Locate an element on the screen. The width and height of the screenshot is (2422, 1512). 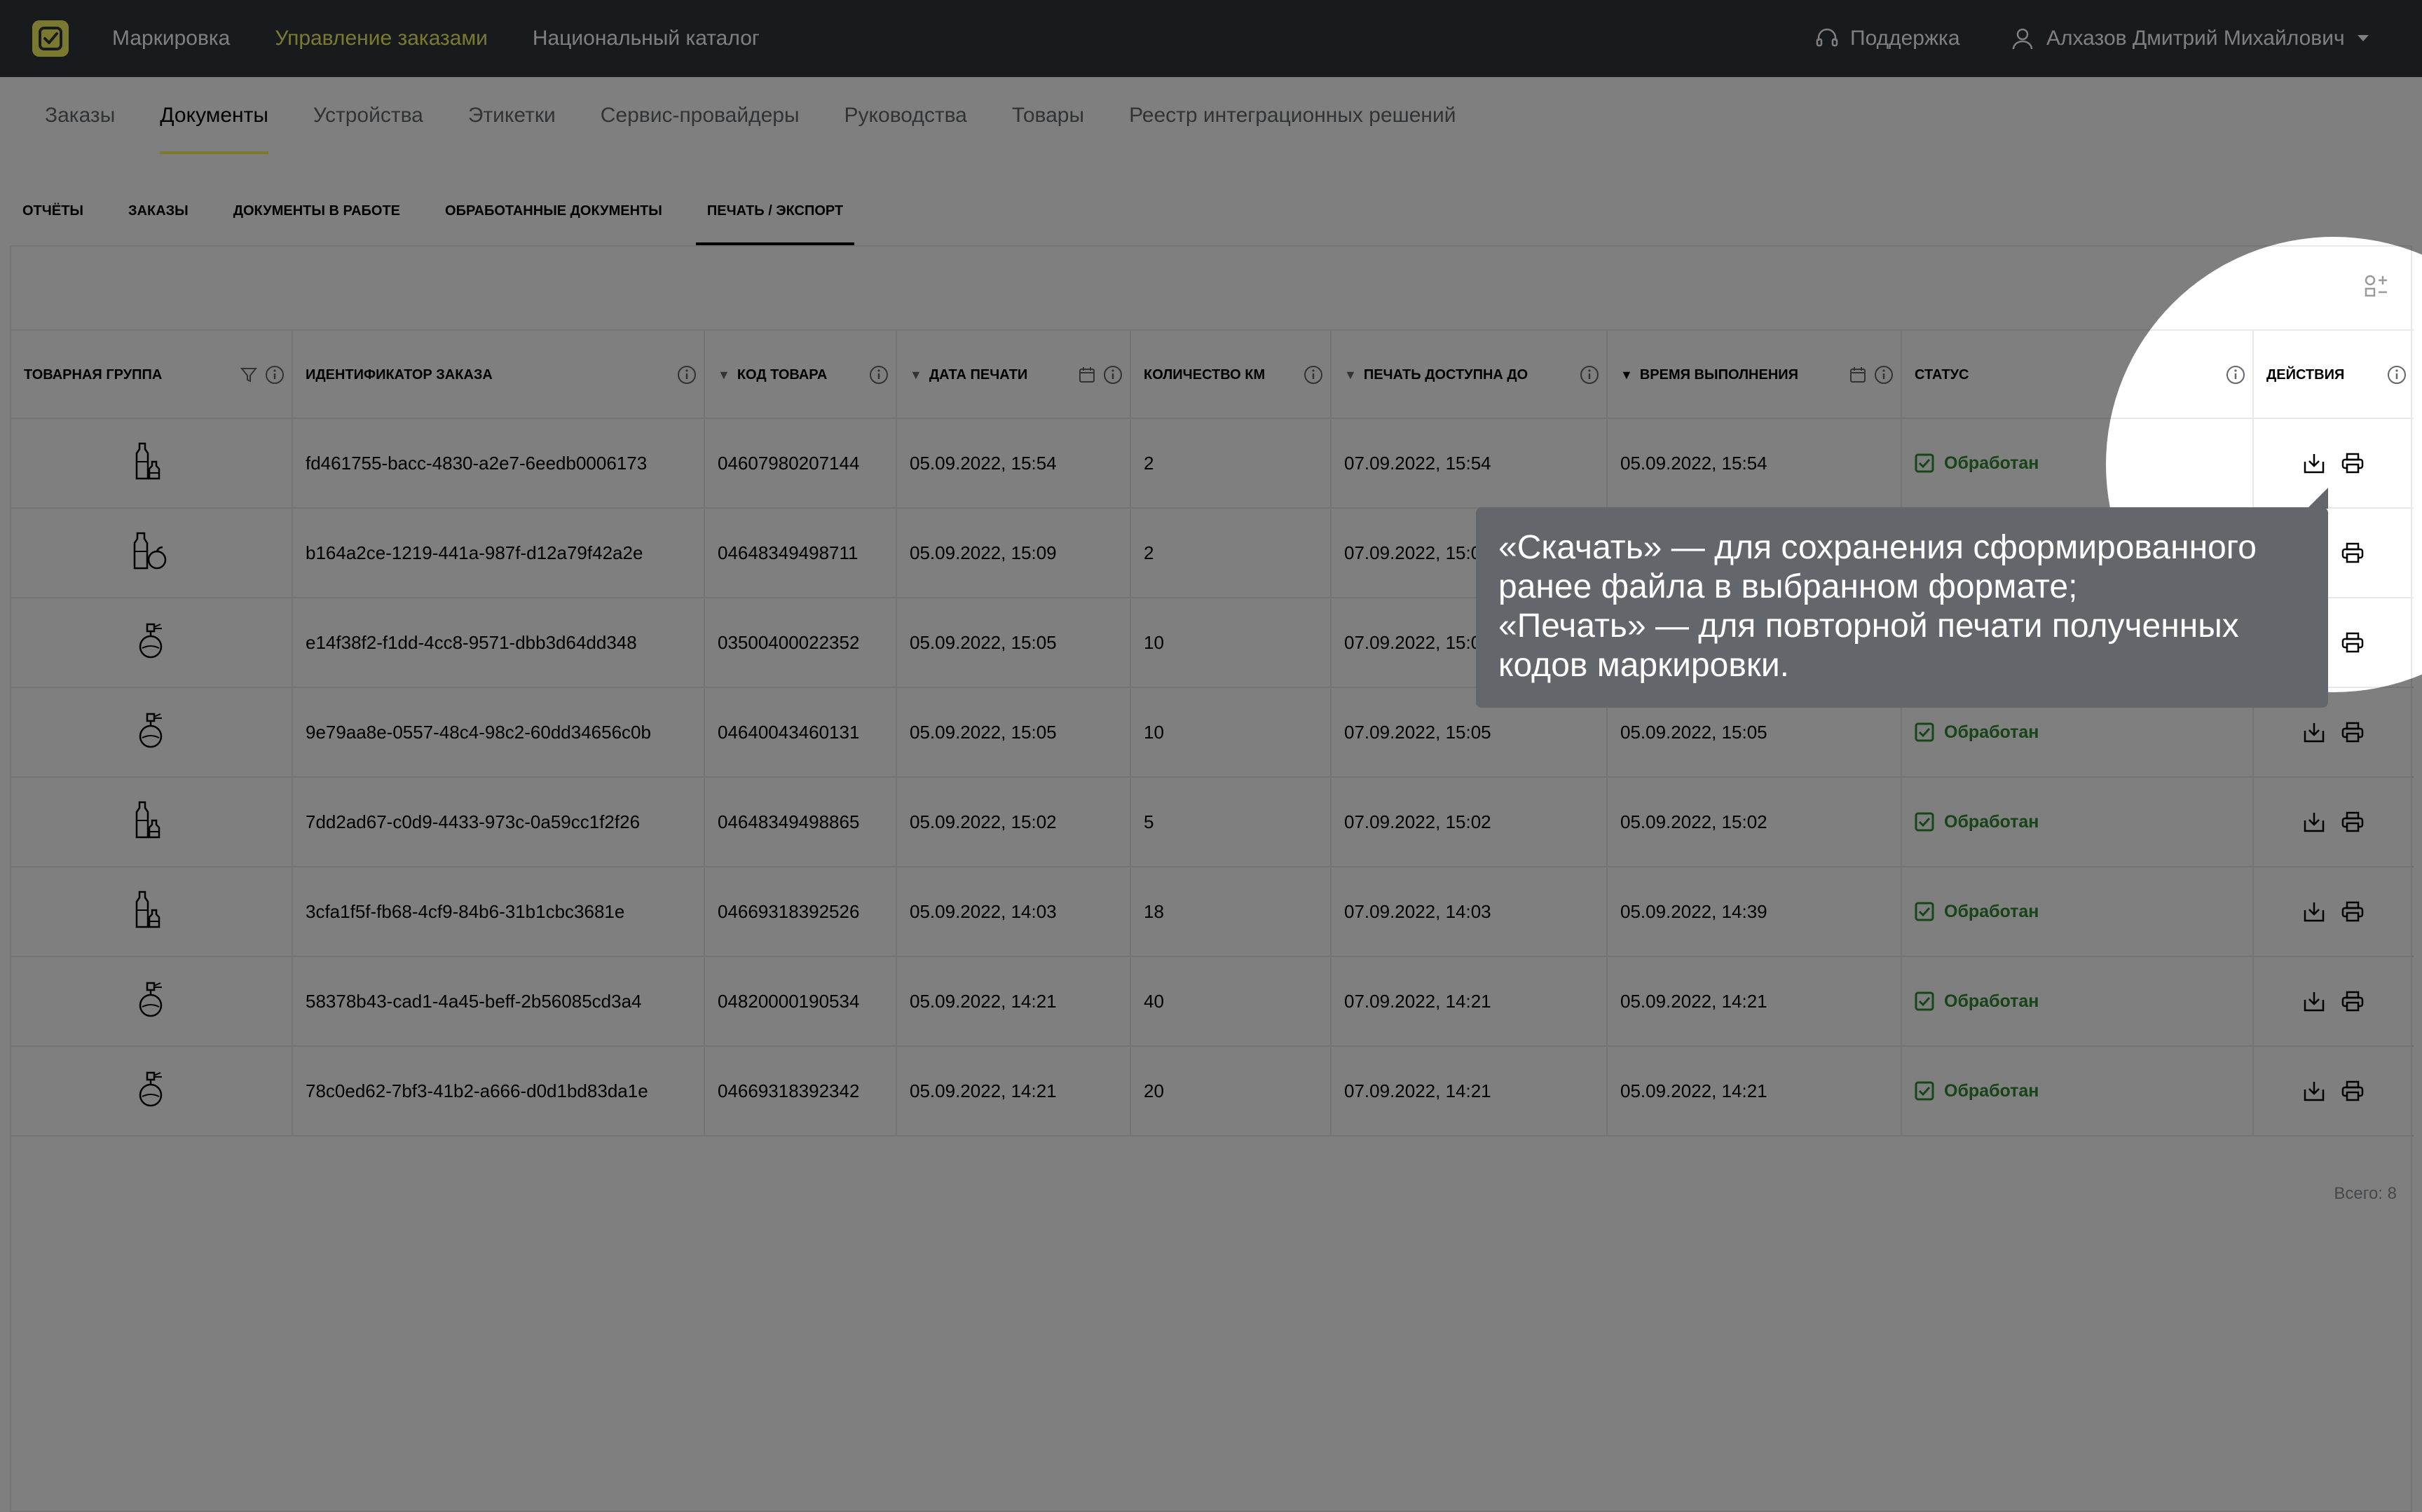
bottles-icon is located at coordinates (151, 912).